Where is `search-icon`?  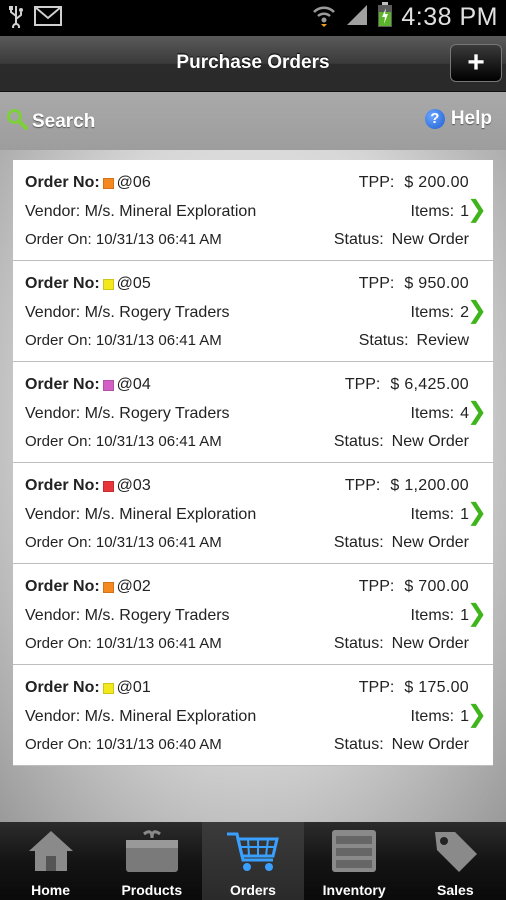 search-icon is located at coordinates (17, 121).